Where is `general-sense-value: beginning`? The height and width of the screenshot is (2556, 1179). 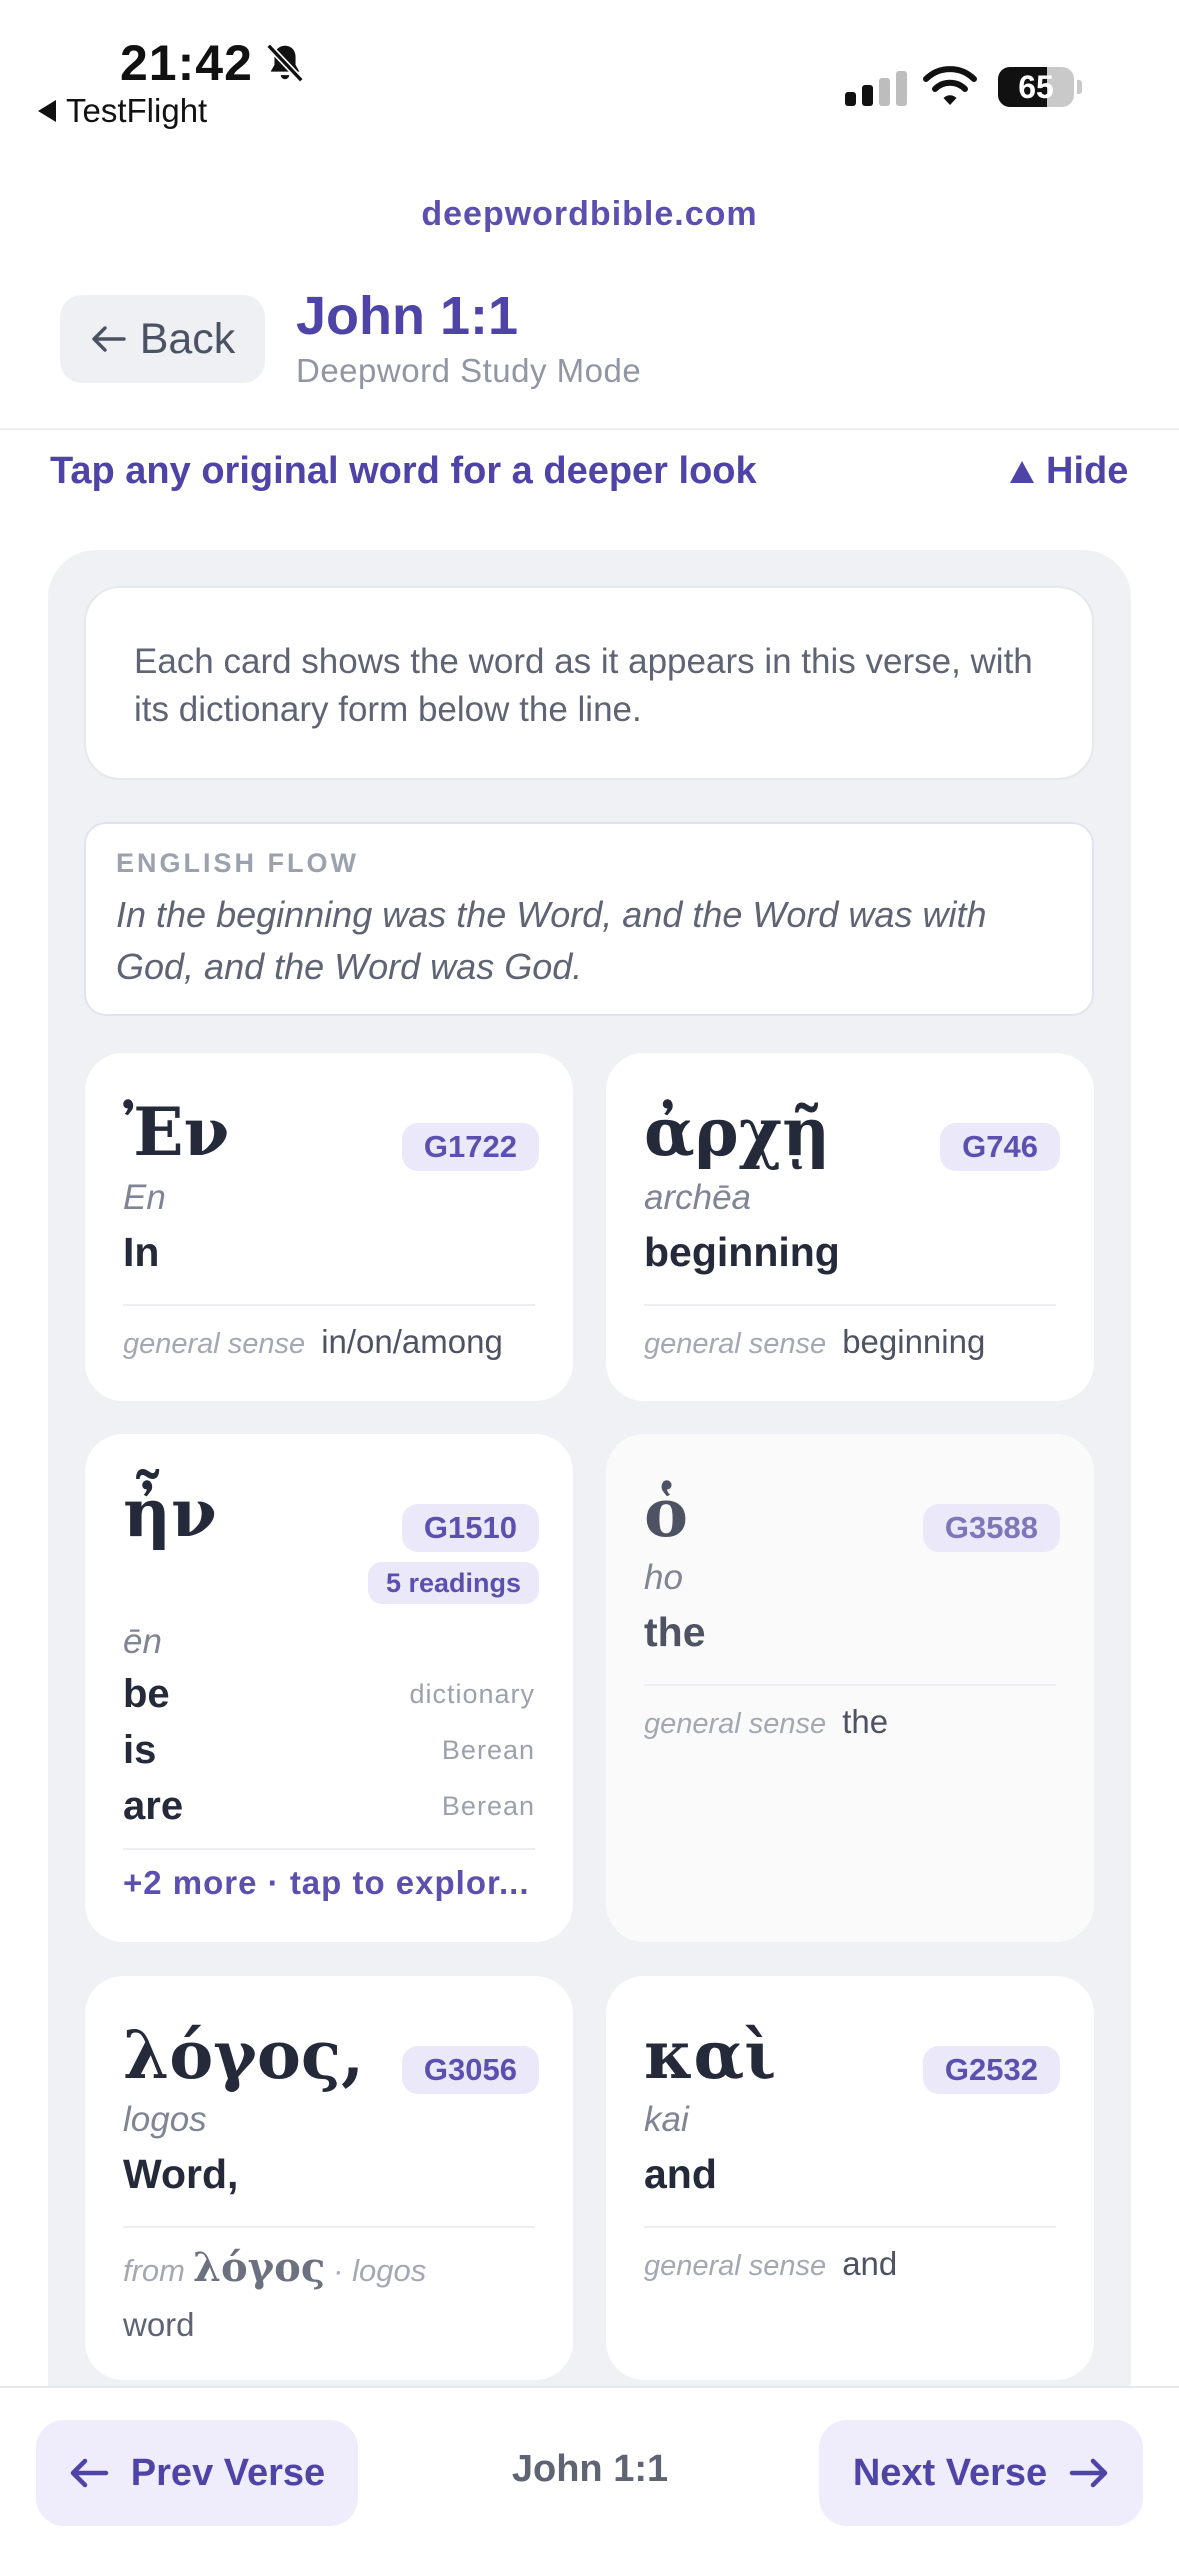 general-sense-value: beginning is located at coordinates (914, 1341).